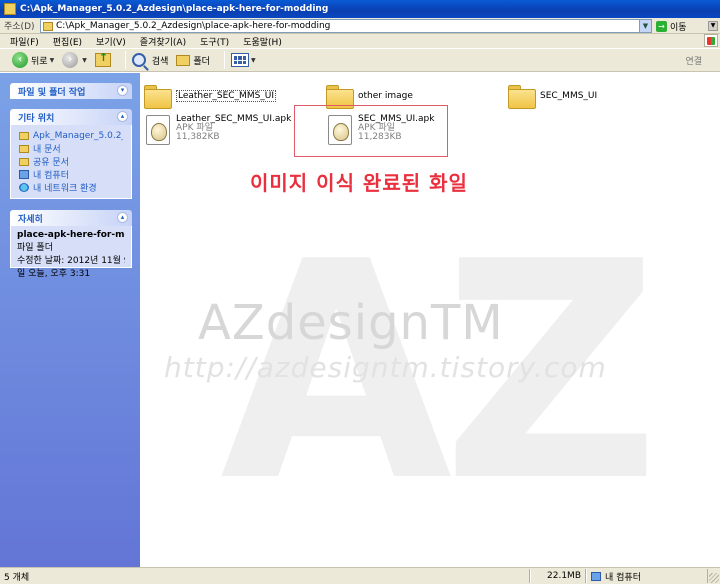 The image size is (720, 584). I want to click on place-label: 내 컴퓨터, so click(51, 176).